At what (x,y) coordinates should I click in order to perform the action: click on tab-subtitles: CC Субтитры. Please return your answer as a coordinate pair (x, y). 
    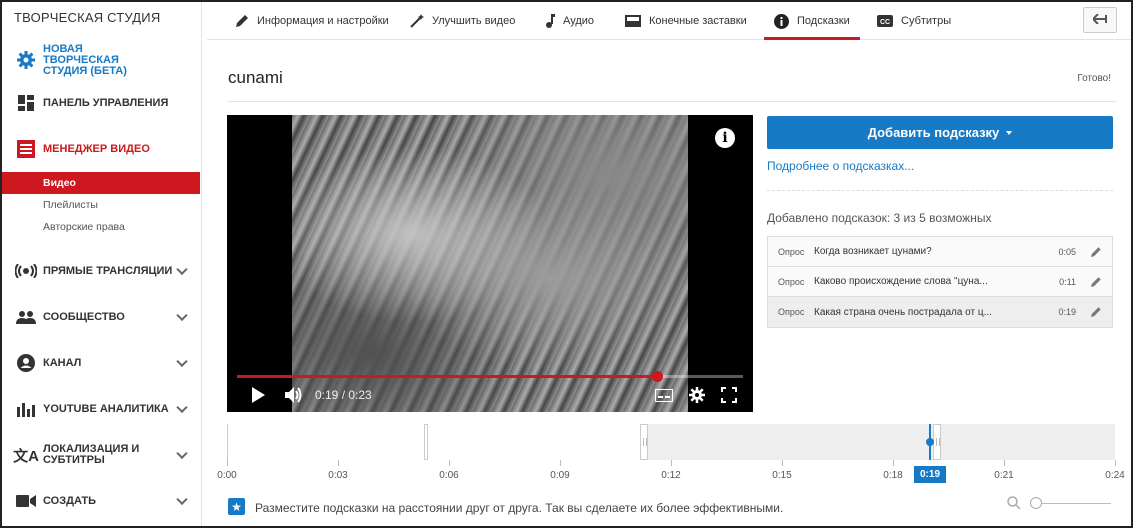
    Looking at the image, I should click on (914, 21).